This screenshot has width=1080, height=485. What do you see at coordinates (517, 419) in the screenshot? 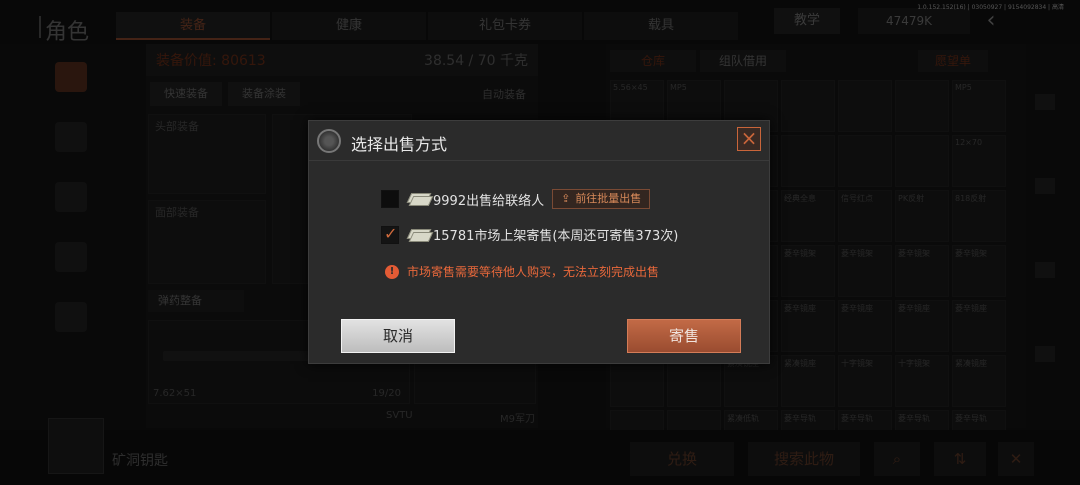
I see `knife-name: M9军刀` at bounding box center [517, 419].